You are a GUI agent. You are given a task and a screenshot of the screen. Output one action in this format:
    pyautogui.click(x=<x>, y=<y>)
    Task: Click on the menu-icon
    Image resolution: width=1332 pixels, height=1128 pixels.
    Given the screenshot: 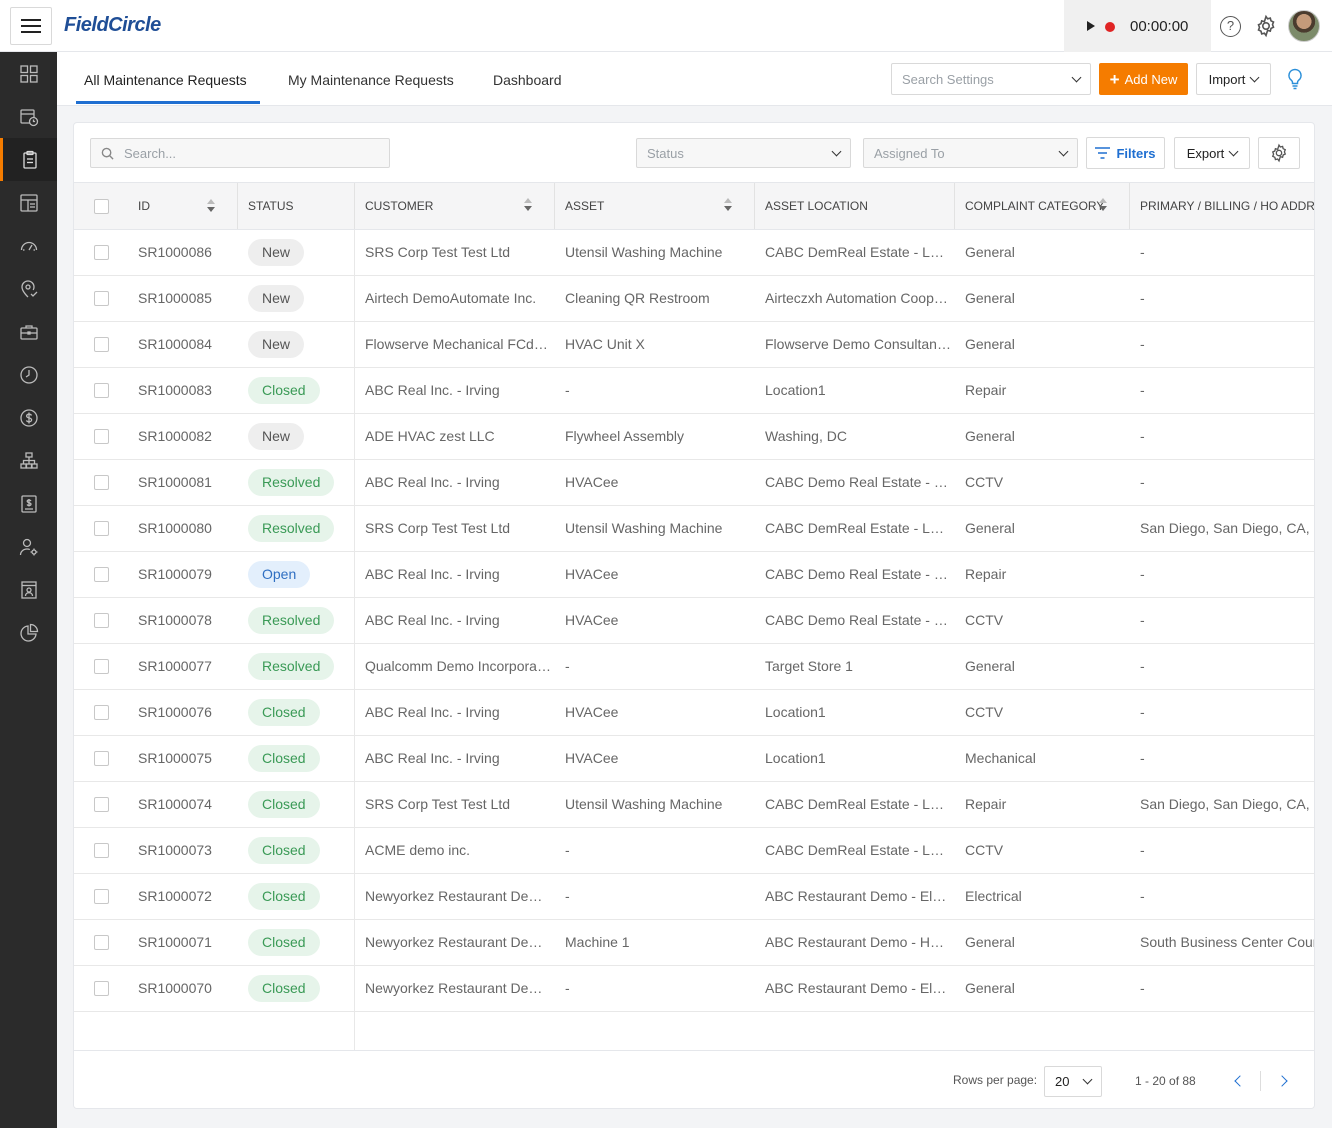 What is the action you would take?
    pyautogui.click(x=31, y=26)
    